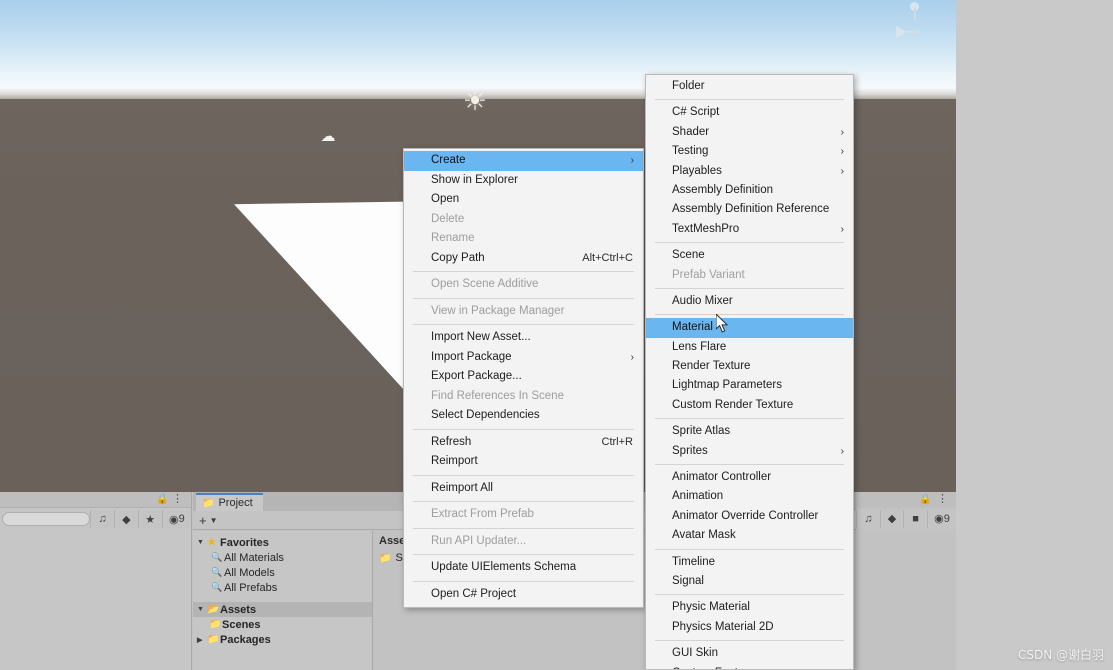 The width and height of the screenshot is (1113, 670). Describe the element at coordinates (749, 151) in the screenshot. I see `submenu-item-testing: Testing ›` at that location.